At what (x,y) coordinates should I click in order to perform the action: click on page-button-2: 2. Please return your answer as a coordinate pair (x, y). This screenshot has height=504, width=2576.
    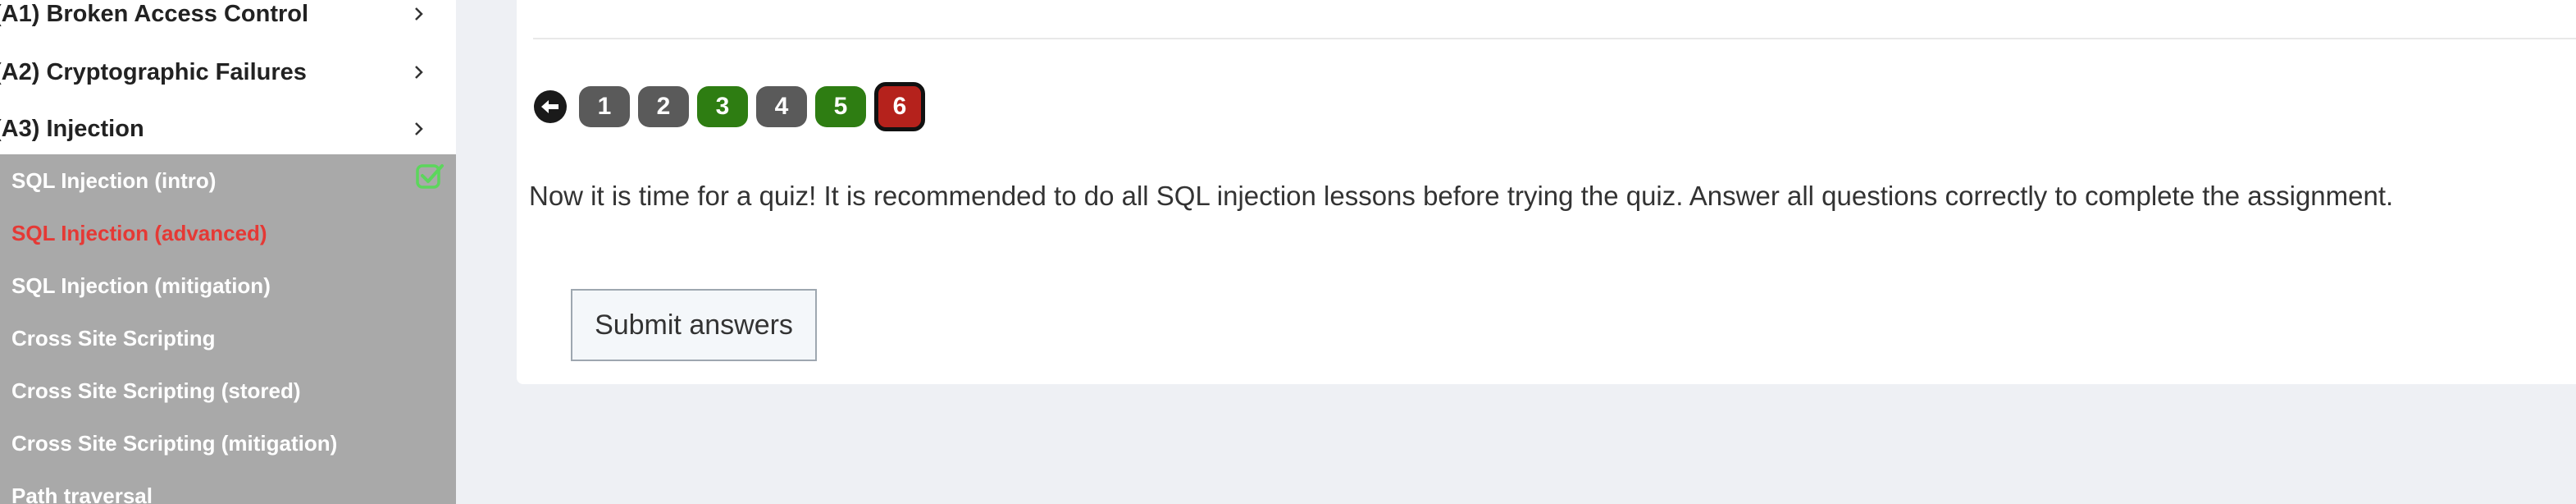
    Looking at the image, I should click on (663, 106).